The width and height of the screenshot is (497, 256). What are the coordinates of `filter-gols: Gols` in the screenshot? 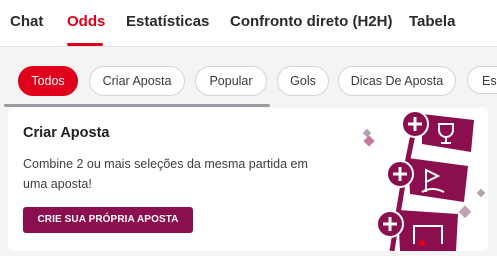 It's located at (303, 81).